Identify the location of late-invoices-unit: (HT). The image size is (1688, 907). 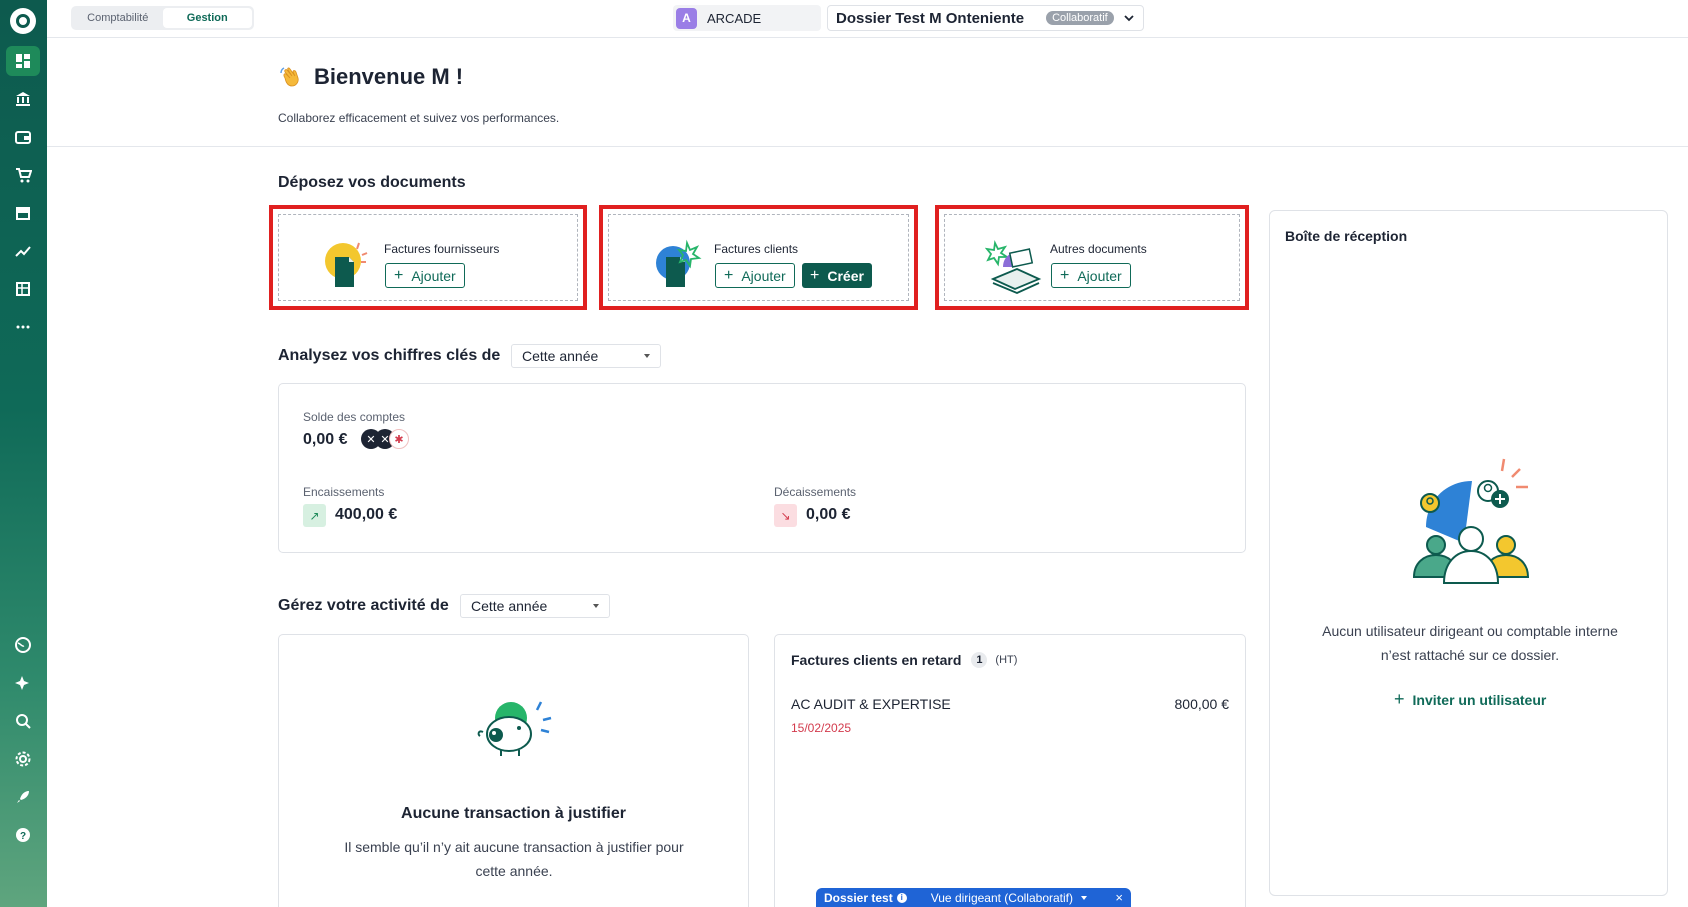
(1006, 660).